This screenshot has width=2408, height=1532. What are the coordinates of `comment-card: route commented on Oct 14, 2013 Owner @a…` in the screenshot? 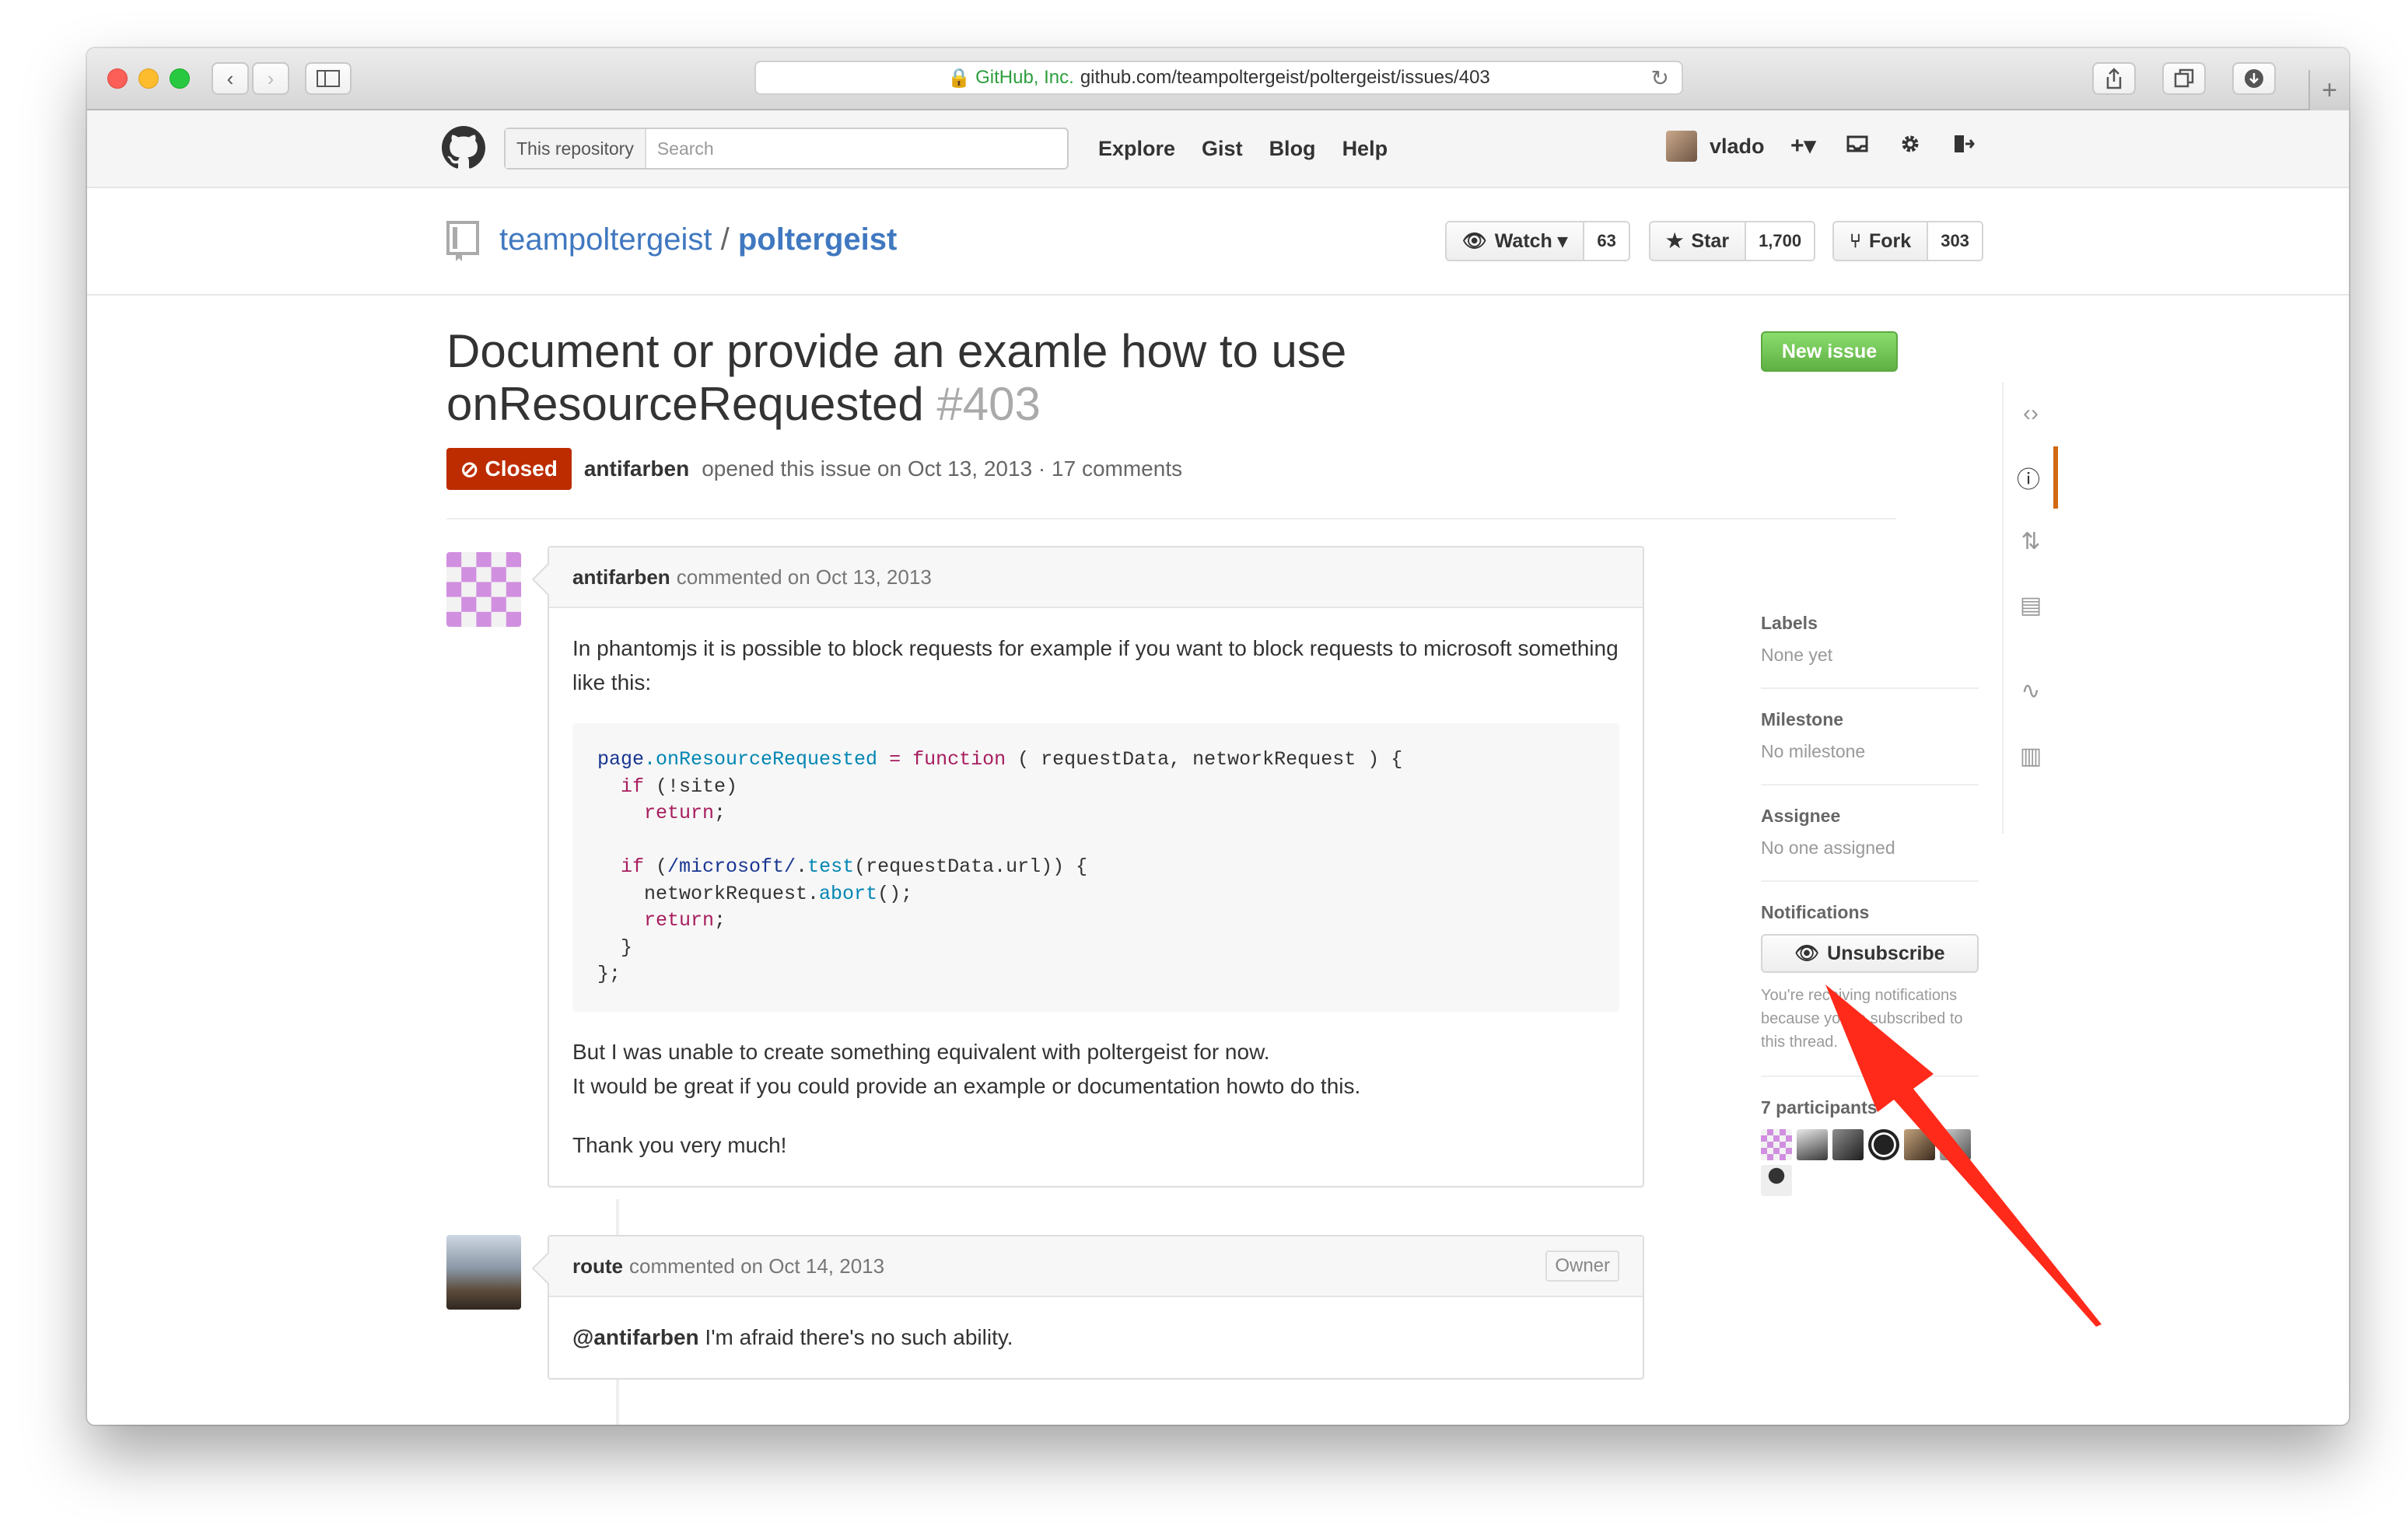 It's located at (1096, 1307).